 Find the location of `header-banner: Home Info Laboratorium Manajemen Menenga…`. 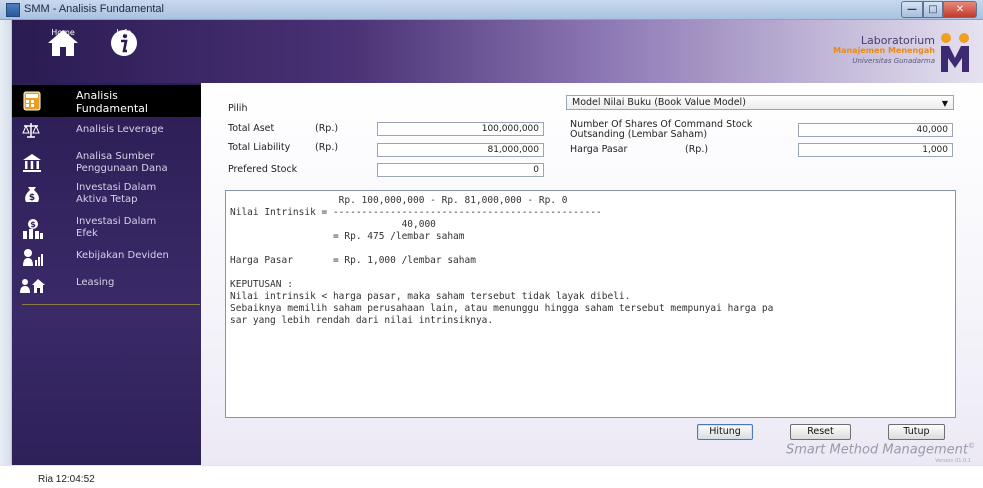

header-banner: Home Info Laboratorium Manajemen Menenga… is located at coordinates (497, 51).